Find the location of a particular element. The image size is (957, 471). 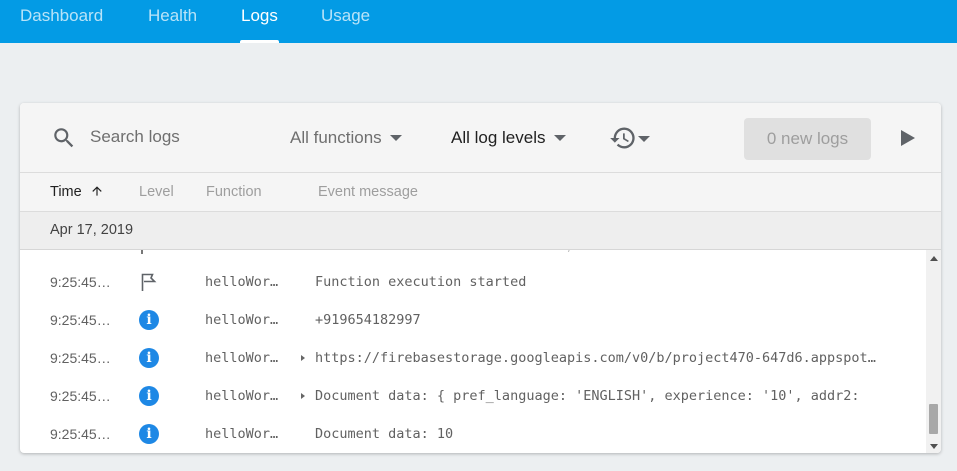

search-logs-input is located at coordinates (180, 137).